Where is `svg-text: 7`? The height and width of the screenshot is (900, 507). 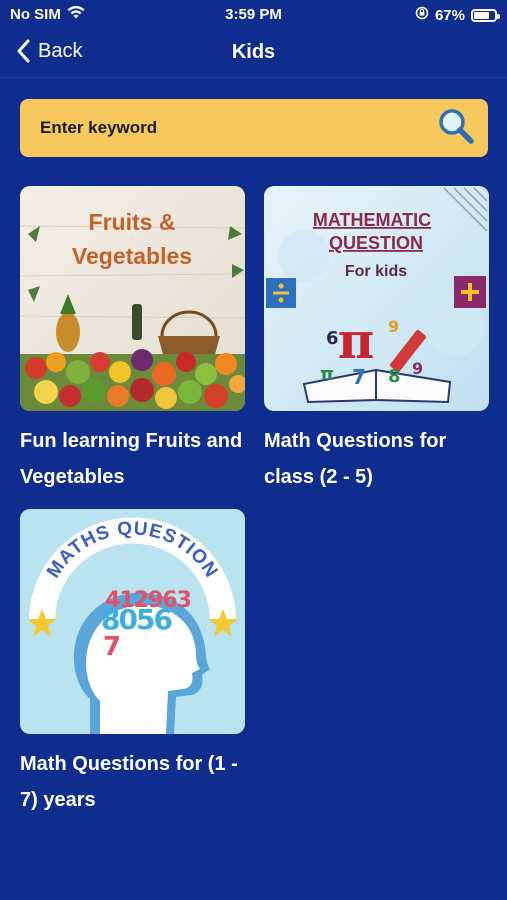
svg-text: 7 is located at coordinates (359, 377).